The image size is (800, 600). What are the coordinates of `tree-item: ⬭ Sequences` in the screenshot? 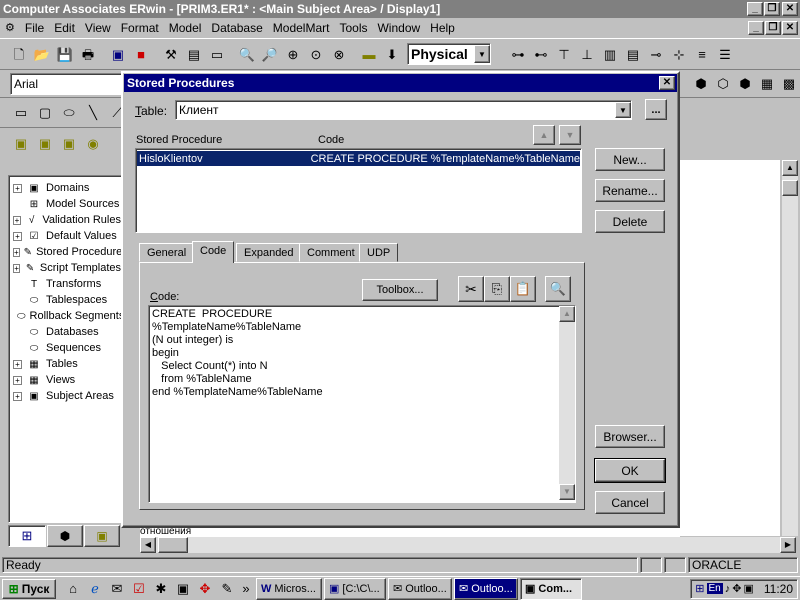 It's located at (67, 348).